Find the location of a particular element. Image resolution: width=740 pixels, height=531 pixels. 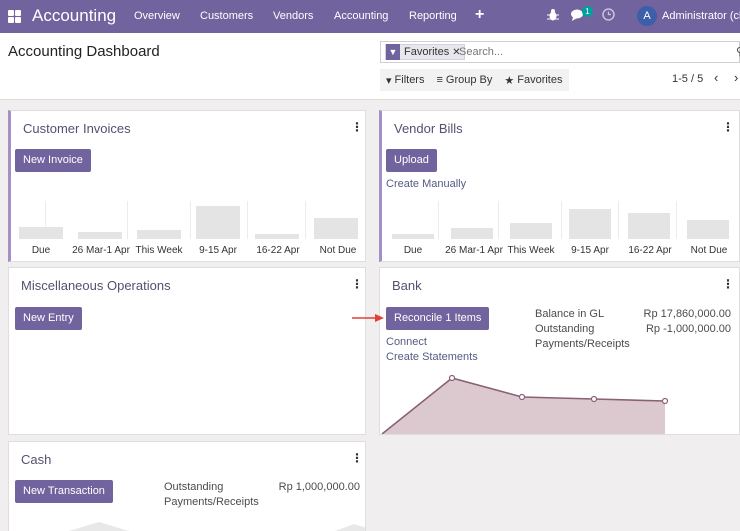

reconcile-button: Reconcile 1 Items is located at coordinates (438, 318).